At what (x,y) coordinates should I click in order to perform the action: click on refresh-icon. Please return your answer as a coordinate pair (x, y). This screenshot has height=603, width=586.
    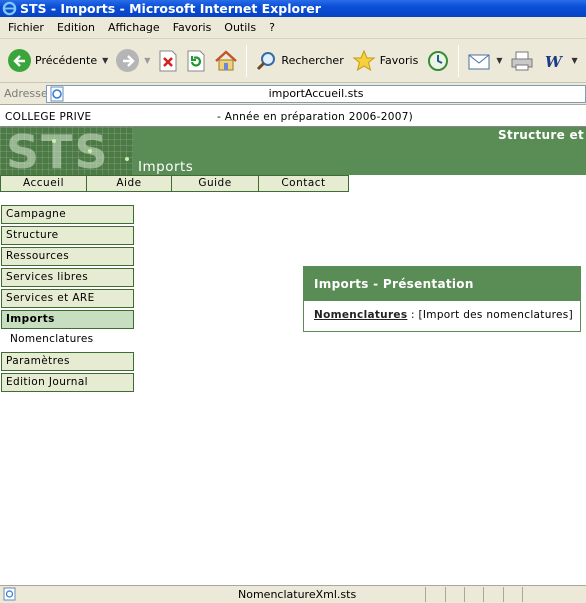
    Looking at the image, I should click on (196, 60).